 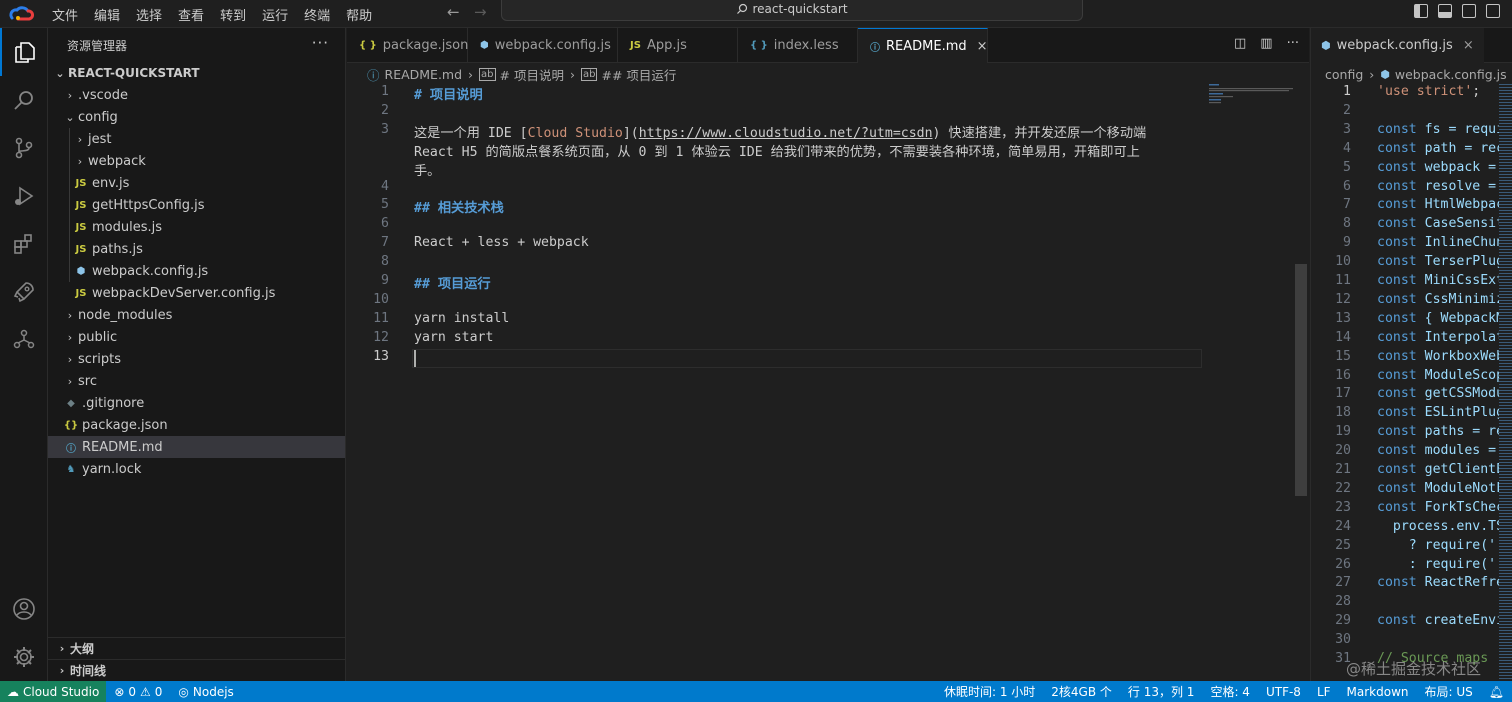 What do you see at coordinates (138, 692) in the screenshot?
I see `problems-indicator: ⊗ 0 ⚠ 0` at bounding box center [138, 692].